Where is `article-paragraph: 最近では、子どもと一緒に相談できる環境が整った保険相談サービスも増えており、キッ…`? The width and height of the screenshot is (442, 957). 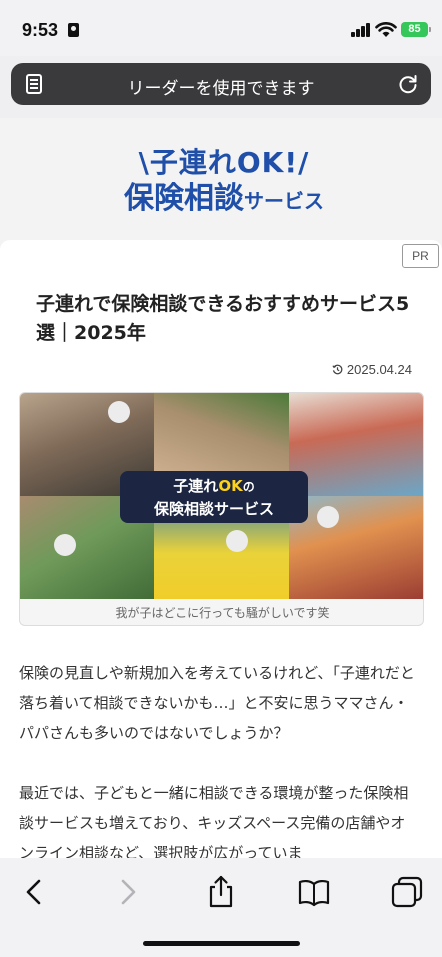 article-paragraph: 最近では、子どもと一緒に相談できる環境が整った保険相談サービスも増えており、キッ… is located at coordinates (214, 821).